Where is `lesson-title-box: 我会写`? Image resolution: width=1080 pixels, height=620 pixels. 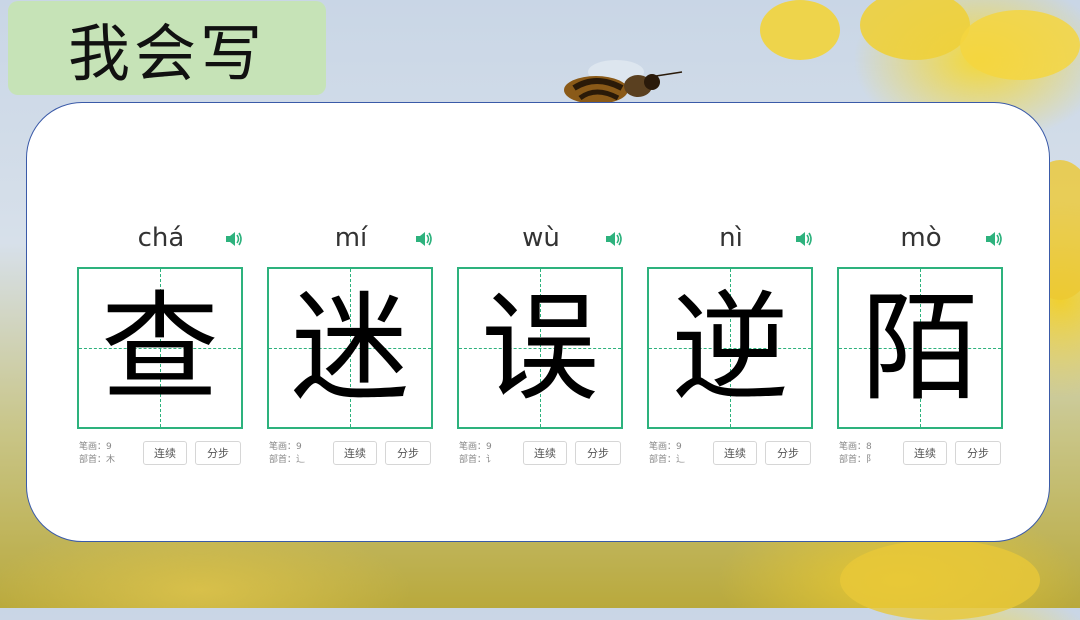
lesson-title-box: 我会写 is located at coordinates (167, 48).